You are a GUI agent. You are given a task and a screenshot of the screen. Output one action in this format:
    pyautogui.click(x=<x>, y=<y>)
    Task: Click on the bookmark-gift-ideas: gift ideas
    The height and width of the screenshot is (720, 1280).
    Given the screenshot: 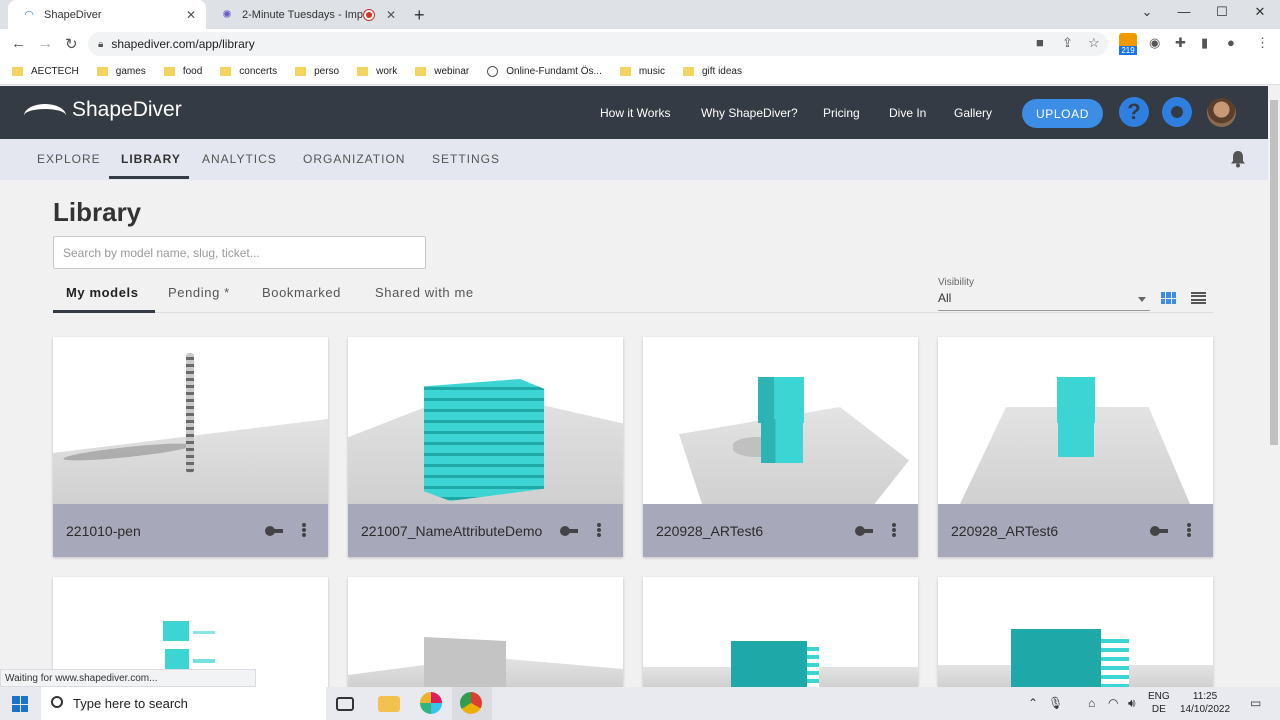 What is the action you would take?
    pyautogui.click(x=712, y=71)
    